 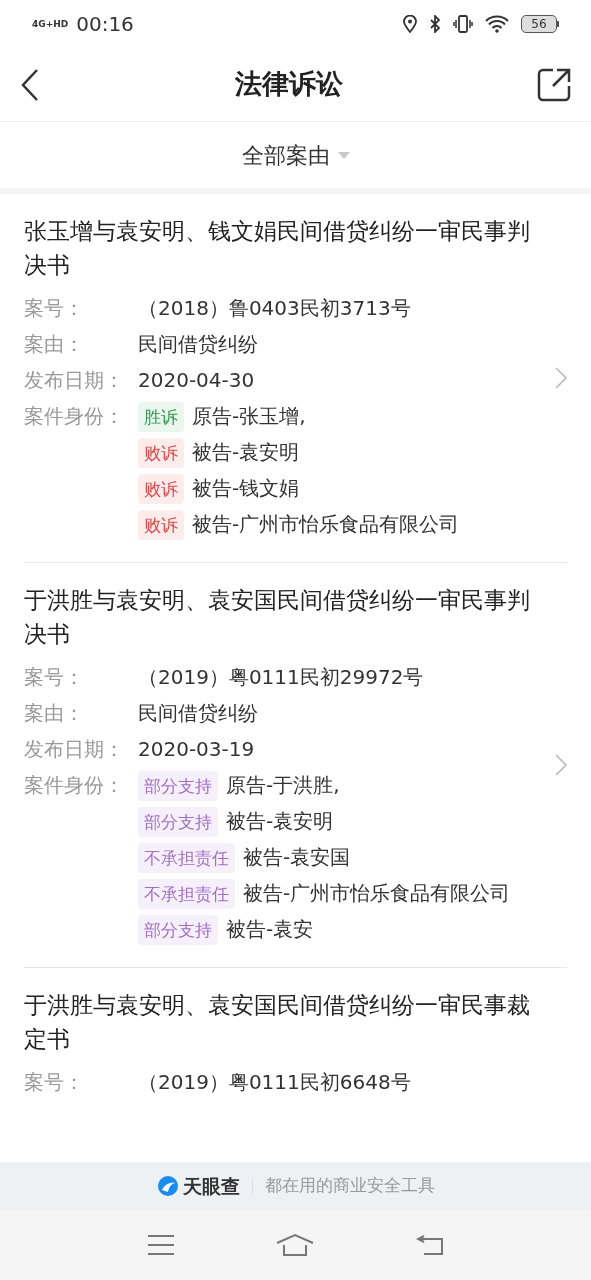 What do you see at coordinates (540, 24) in the screenshot?
I see `battery-indicator: 56` at bounding box center [540, 24].